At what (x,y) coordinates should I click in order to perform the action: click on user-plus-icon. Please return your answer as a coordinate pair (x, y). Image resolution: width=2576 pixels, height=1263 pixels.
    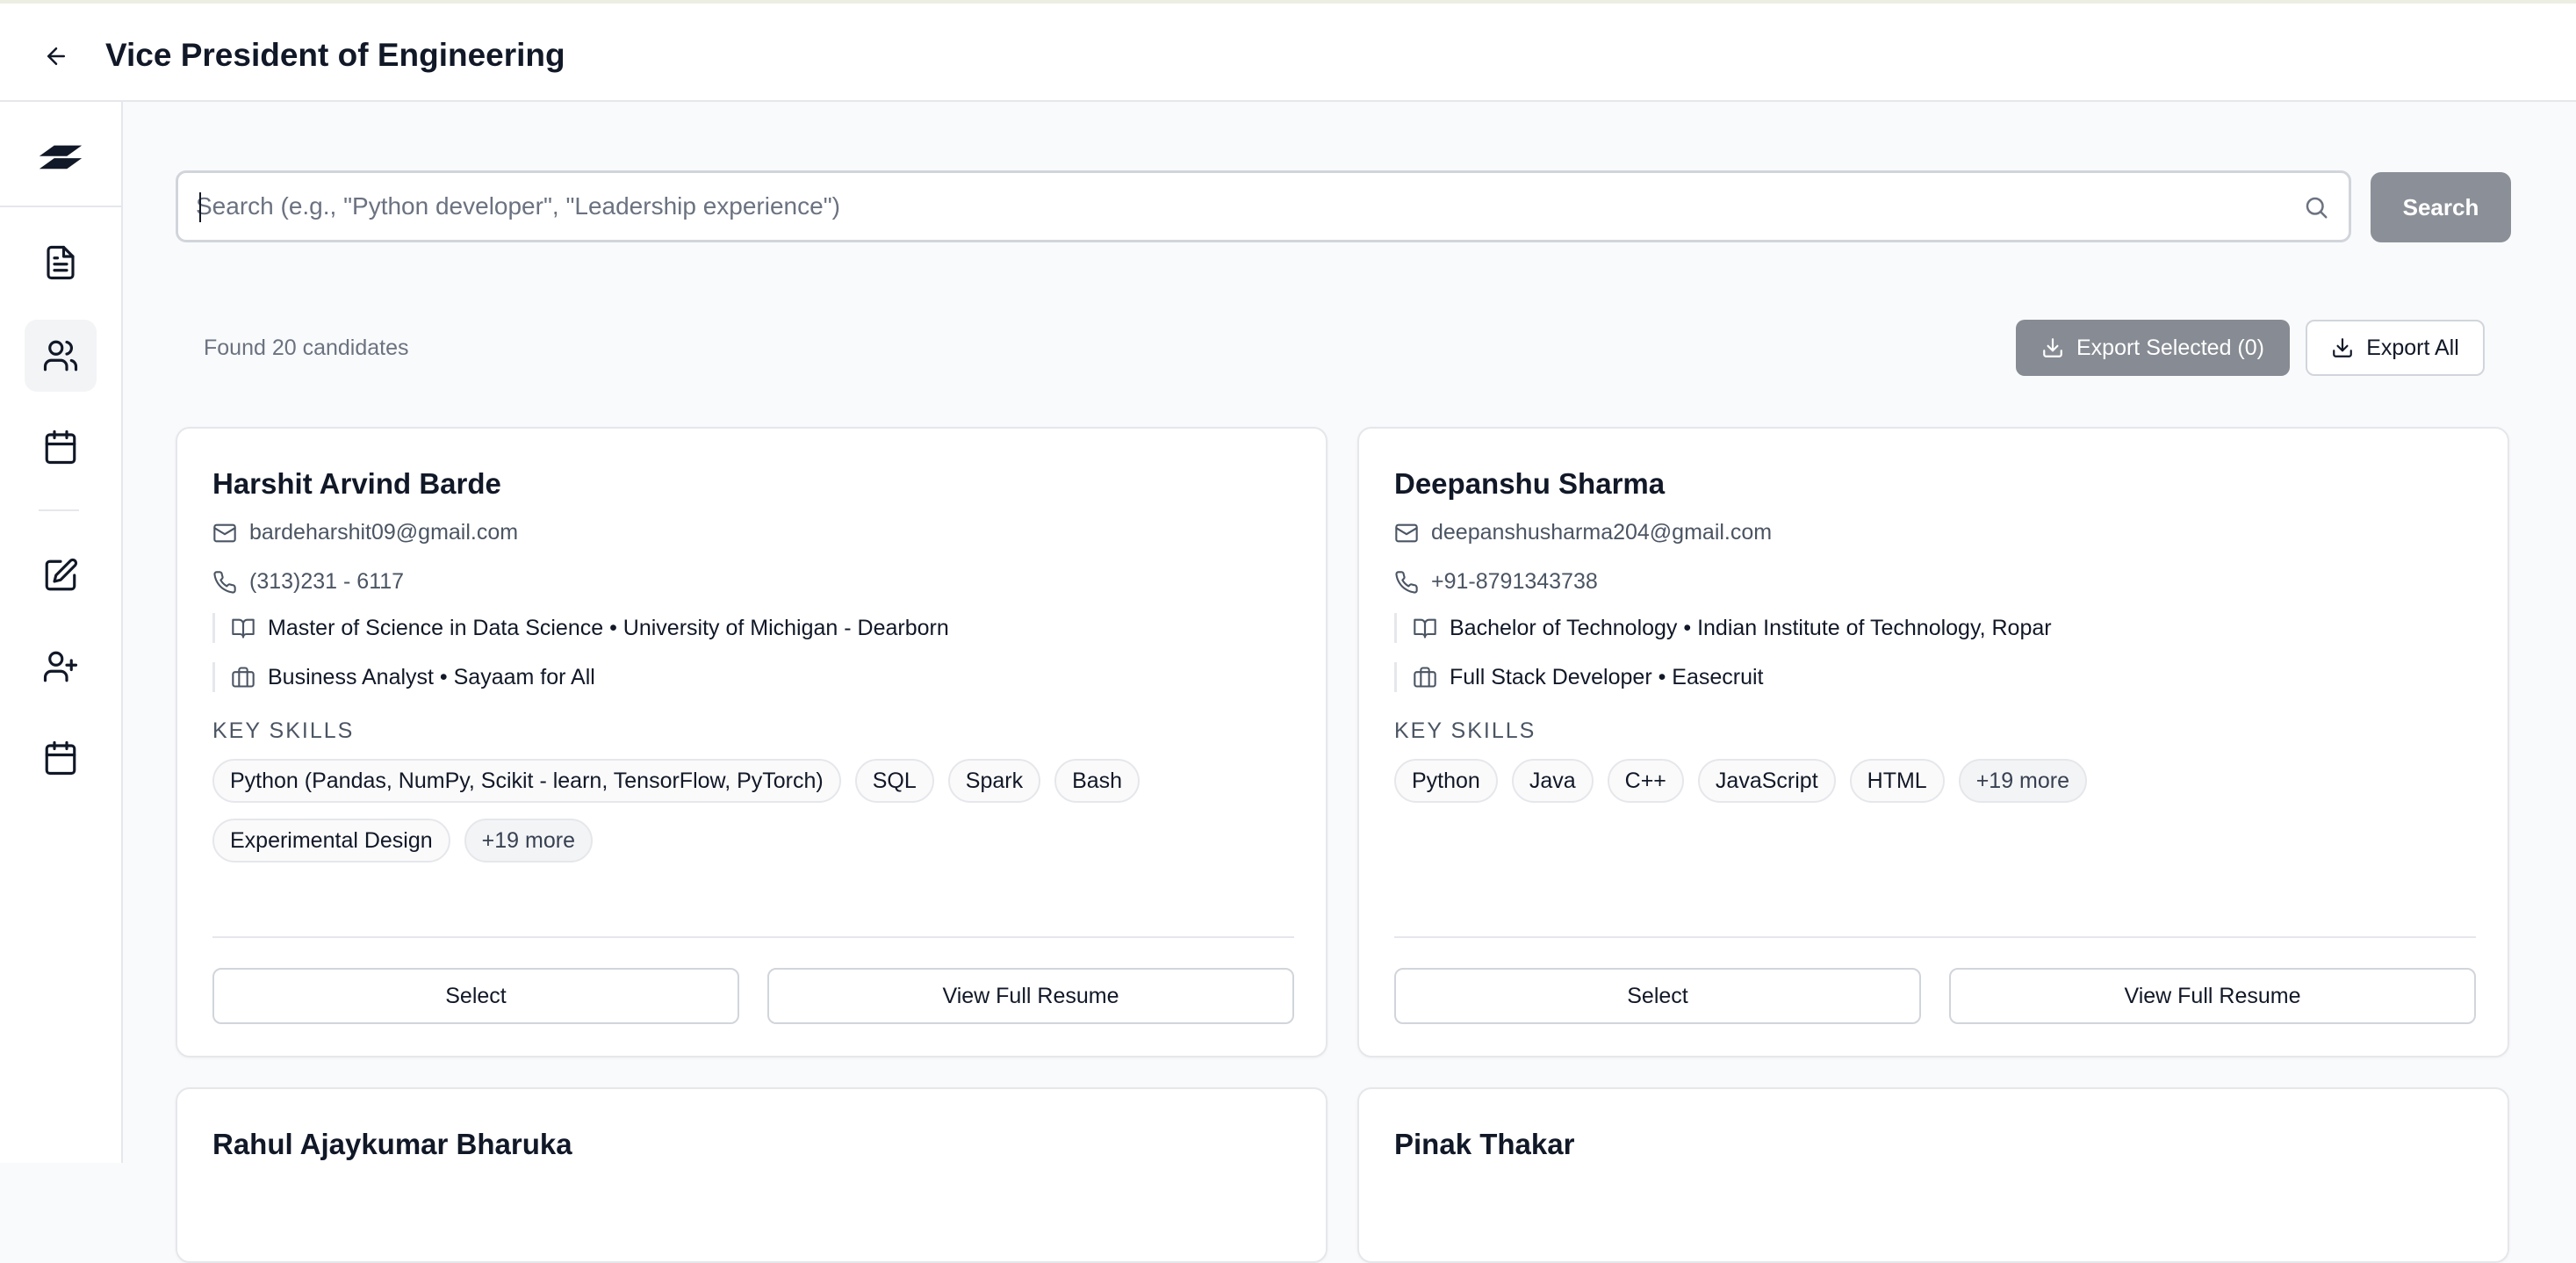
    Looking at the image, I should click on (60, 666).